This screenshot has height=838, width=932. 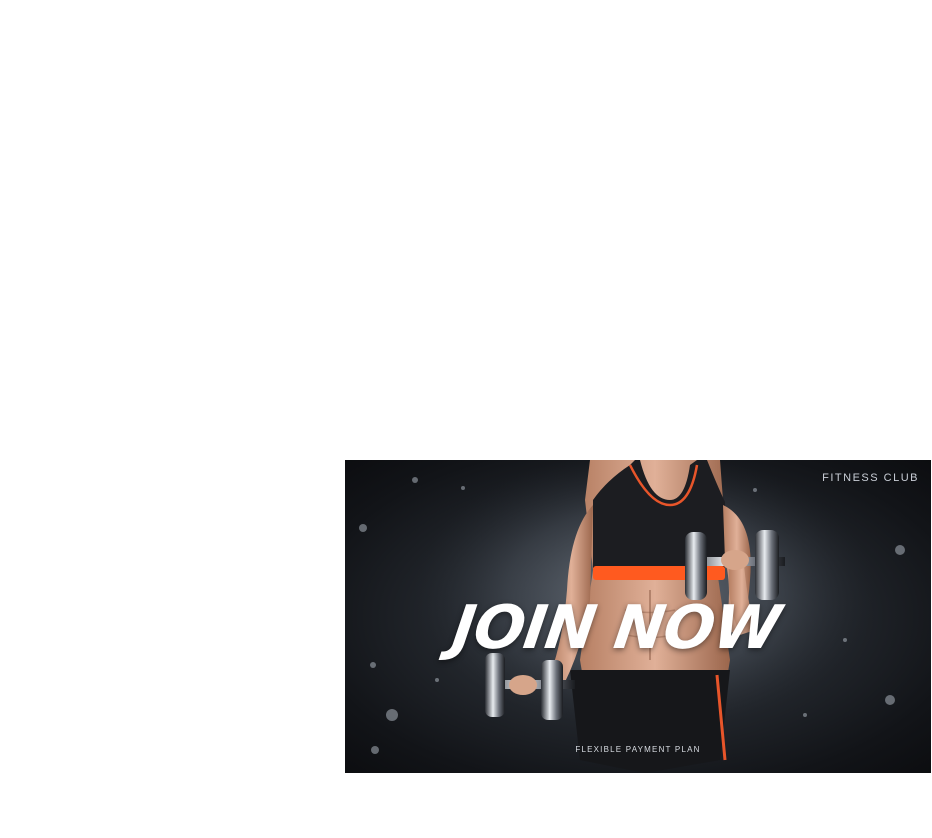 I want to click on payment-plan-tagline: FLEXIBLE PAYMENT PLAN, so click(x=638, y=749).